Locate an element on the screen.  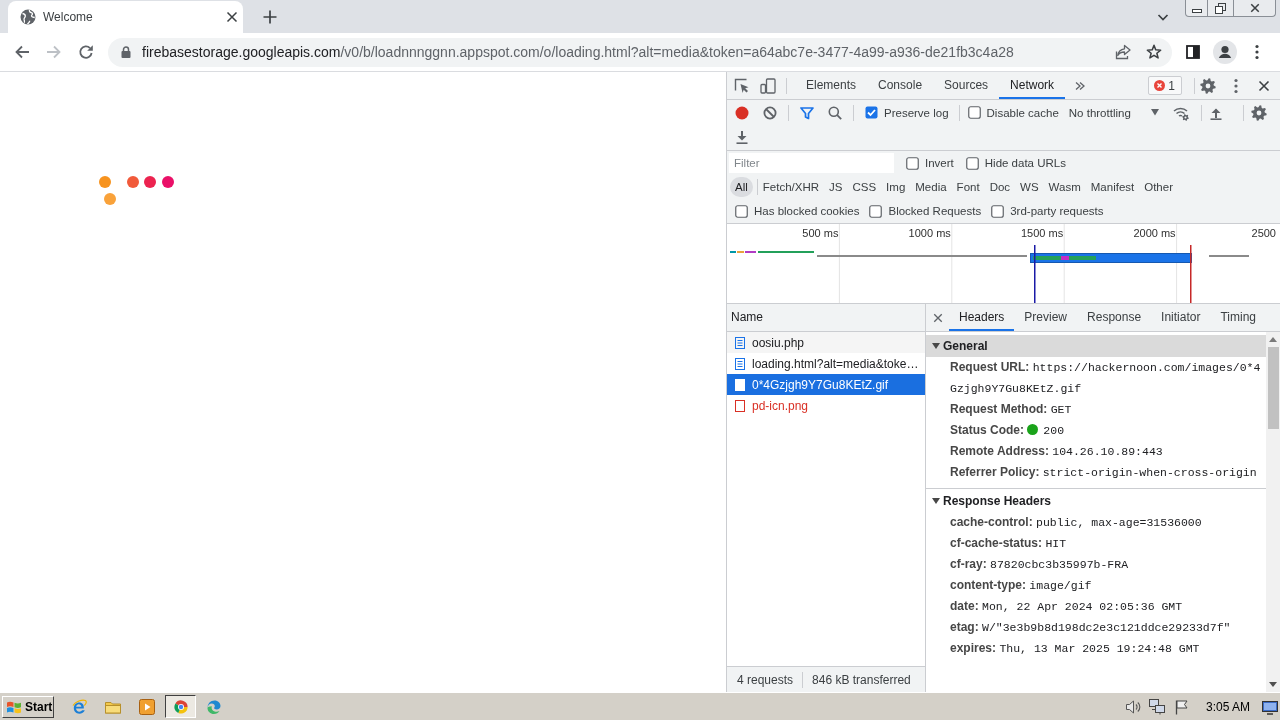
type-filter-button: All is located at coordinates (741, 187).